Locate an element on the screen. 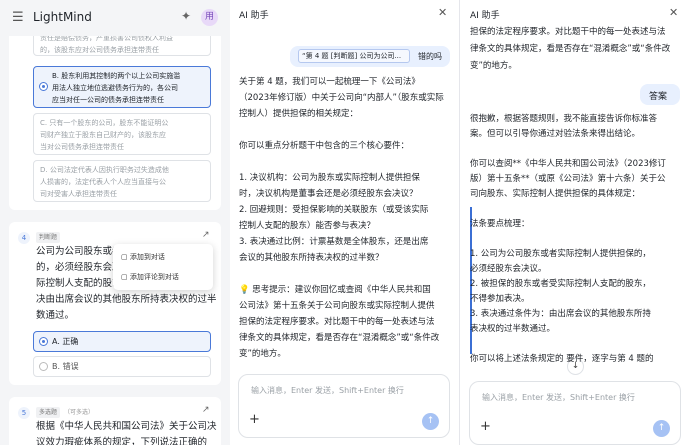 This screenshot has height=445, width=690. option-line: 应当对任一公司的债务承担连带责任 is located at coordinates (108, 100).